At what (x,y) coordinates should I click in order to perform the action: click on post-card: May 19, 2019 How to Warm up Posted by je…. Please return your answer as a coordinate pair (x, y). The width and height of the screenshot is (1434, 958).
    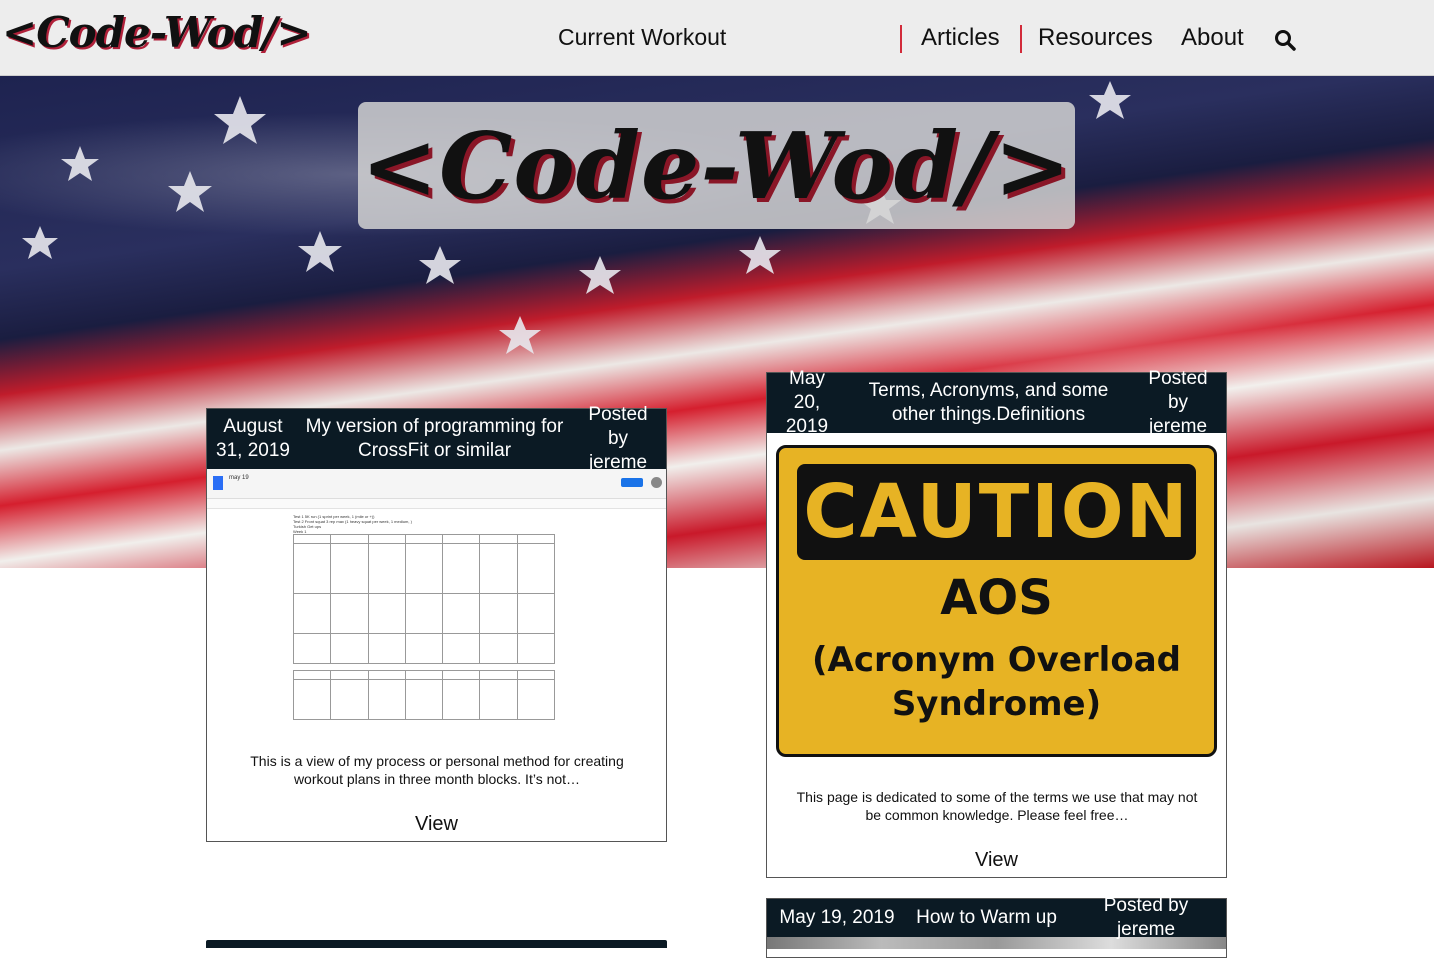
    Looking at the image, I should click on (996, 926).